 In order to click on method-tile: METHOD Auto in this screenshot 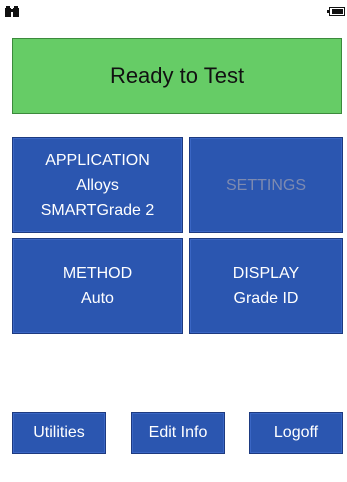, I will do `click(97, 286)`.